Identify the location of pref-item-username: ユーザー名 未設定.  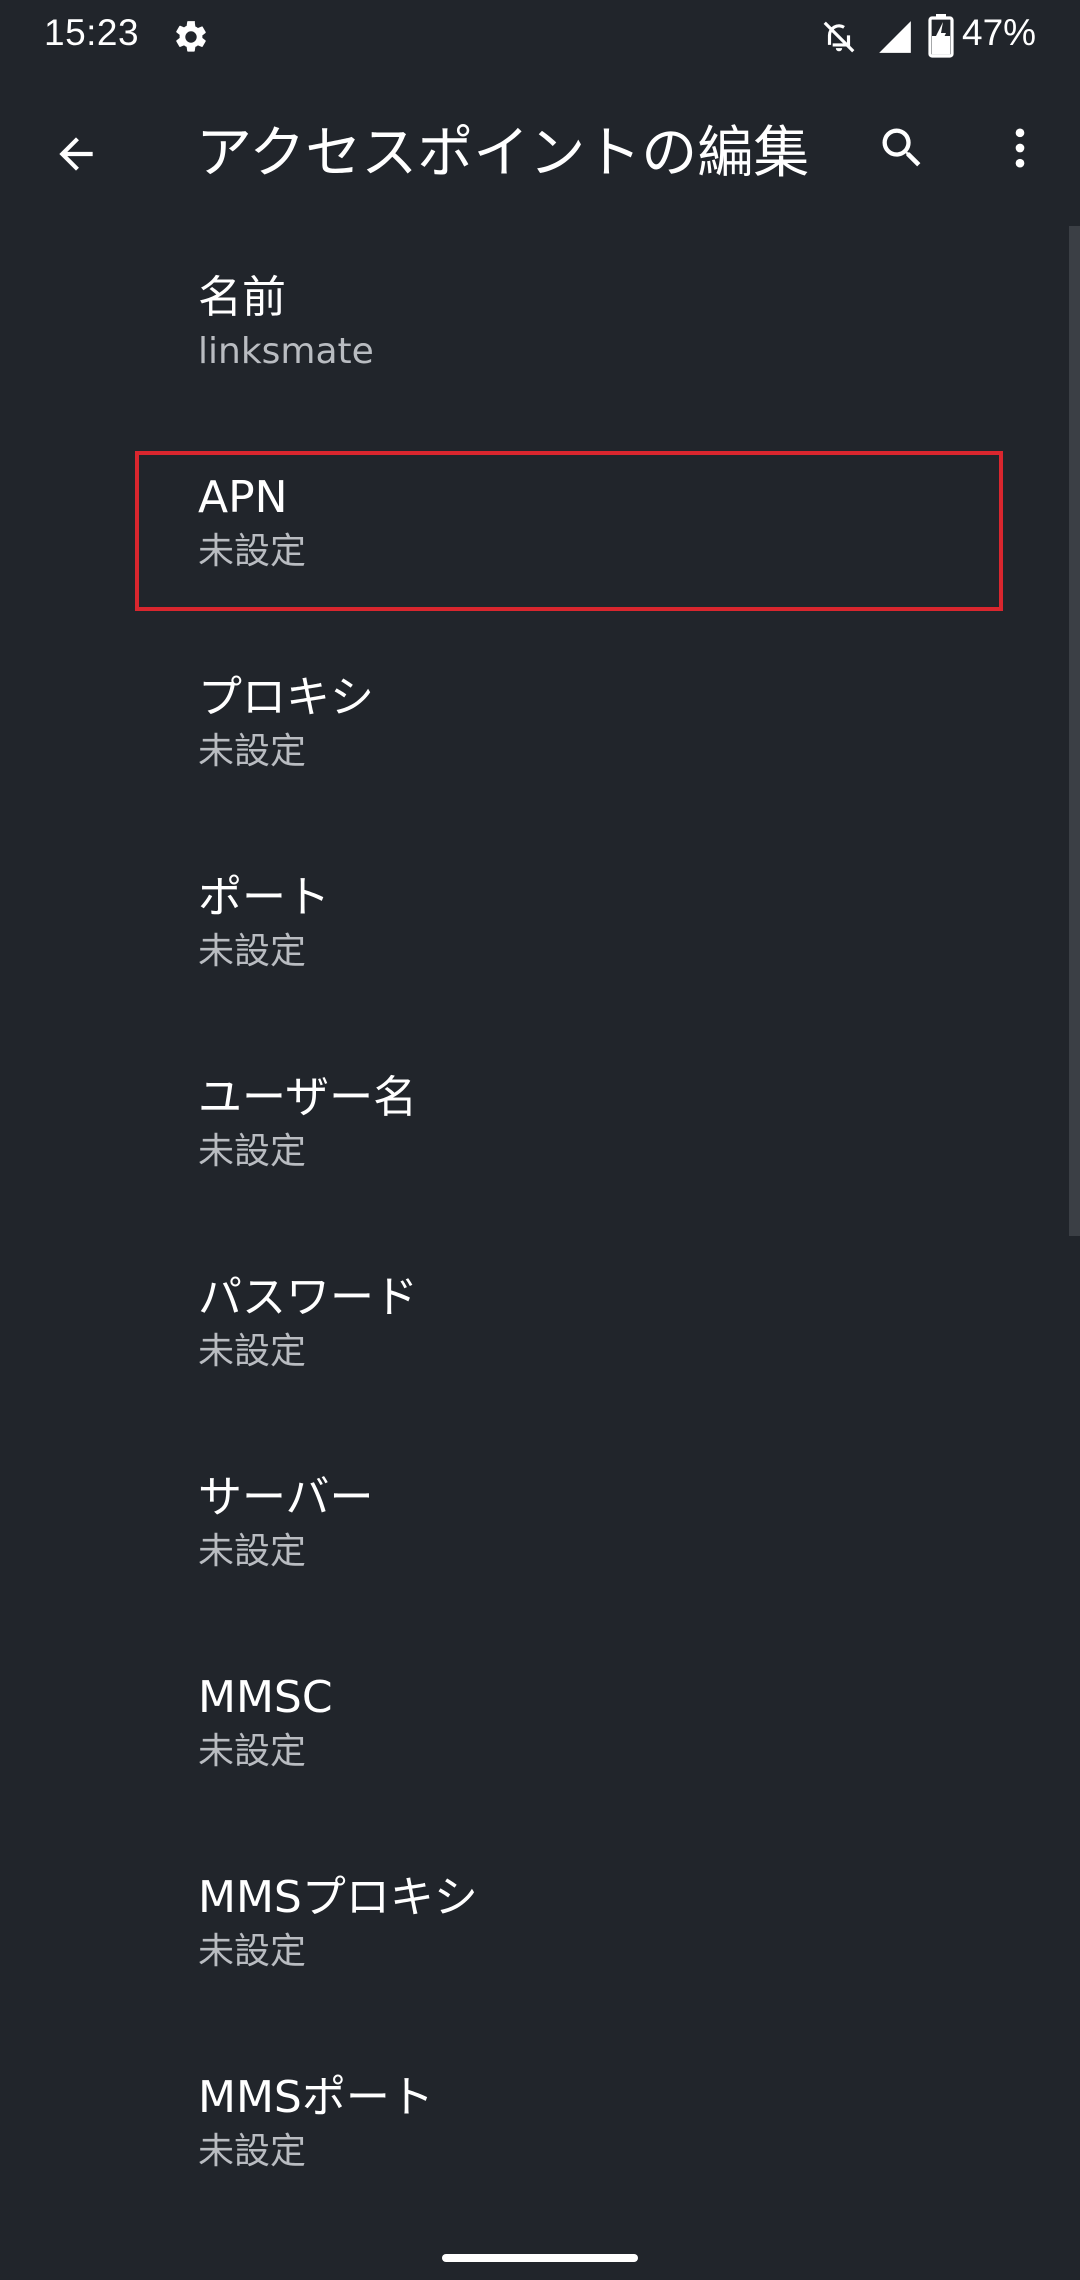
(530, 1126).